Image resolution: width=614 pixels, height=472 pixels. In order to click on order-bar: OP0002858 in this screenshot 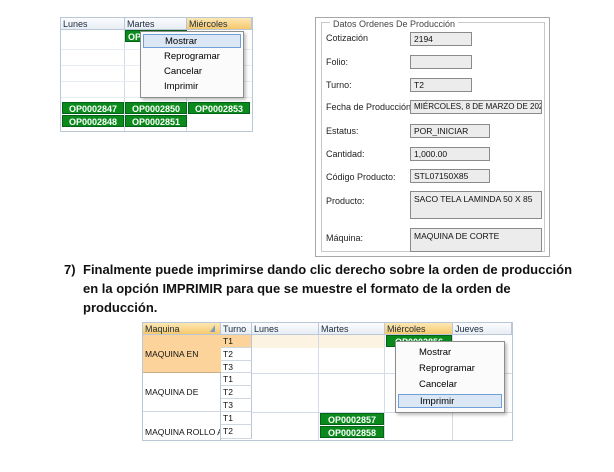, I will do `click(352, 432)`.